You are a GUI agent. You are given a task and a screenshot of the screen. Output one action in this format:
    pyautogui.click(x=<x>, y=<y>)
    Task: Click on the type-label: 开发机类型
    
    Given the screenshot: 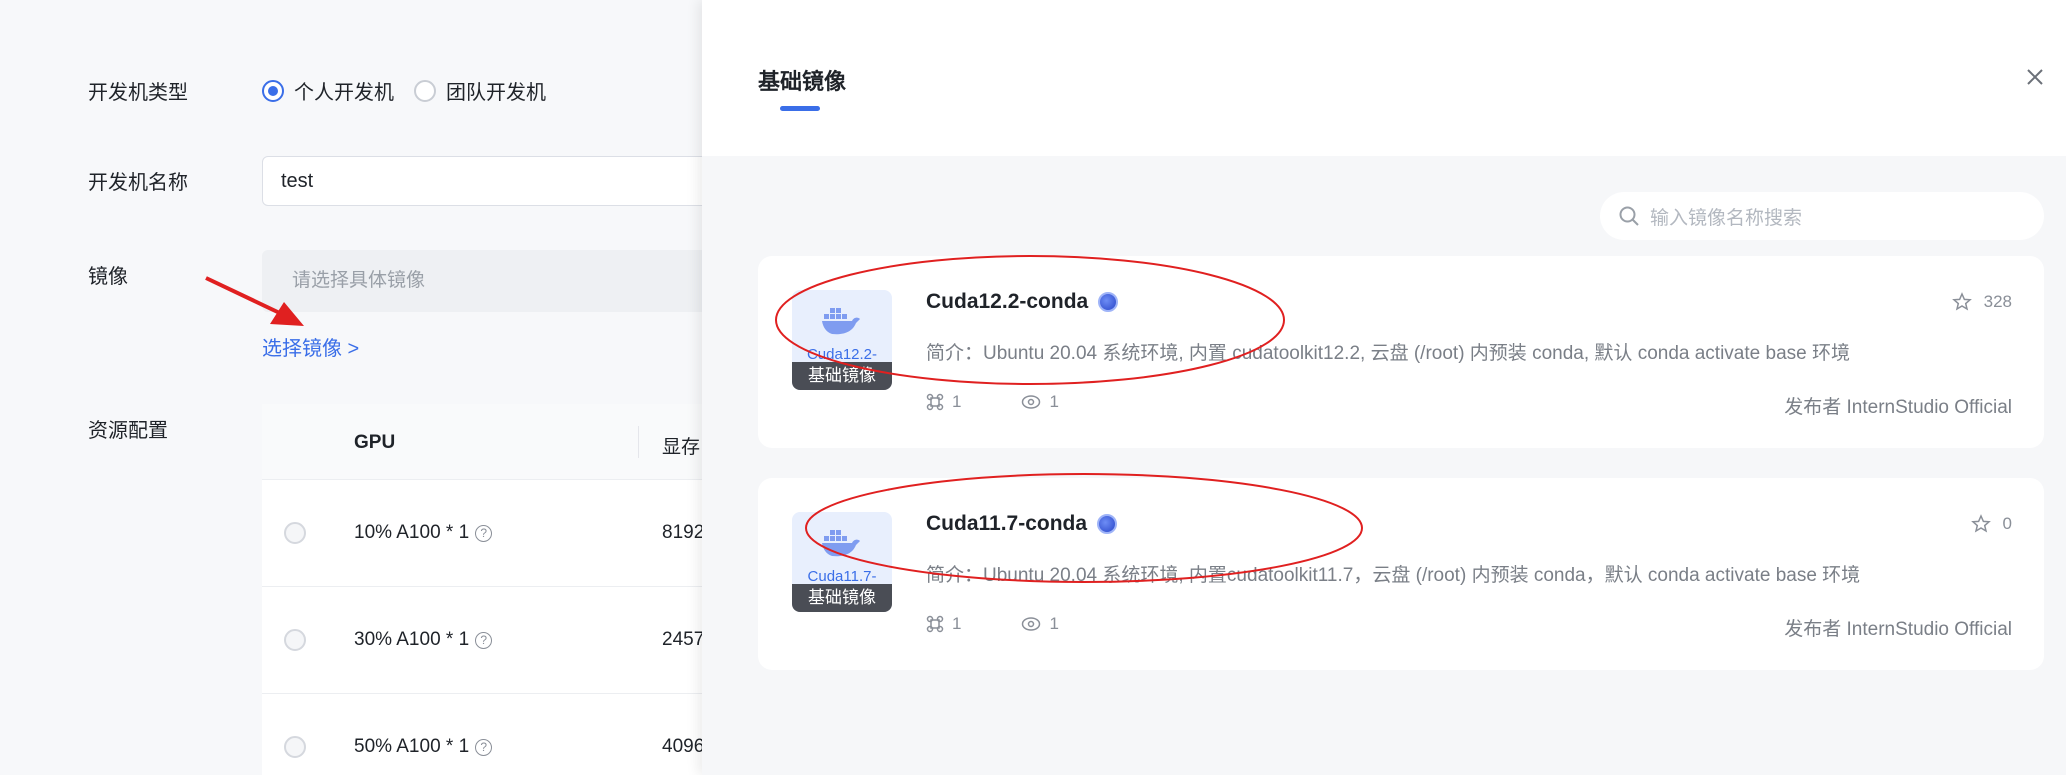 What is the action you would take?
    pyautogui.click(x=138, y=93)
    